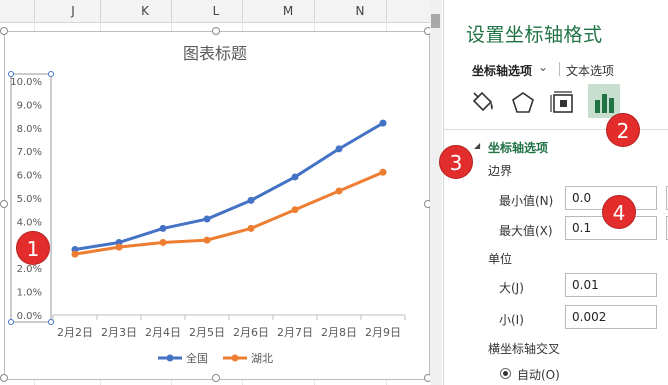 The height and width of the screenshot is (385, 668). I want to click on tab-divider, so click(559, 69).